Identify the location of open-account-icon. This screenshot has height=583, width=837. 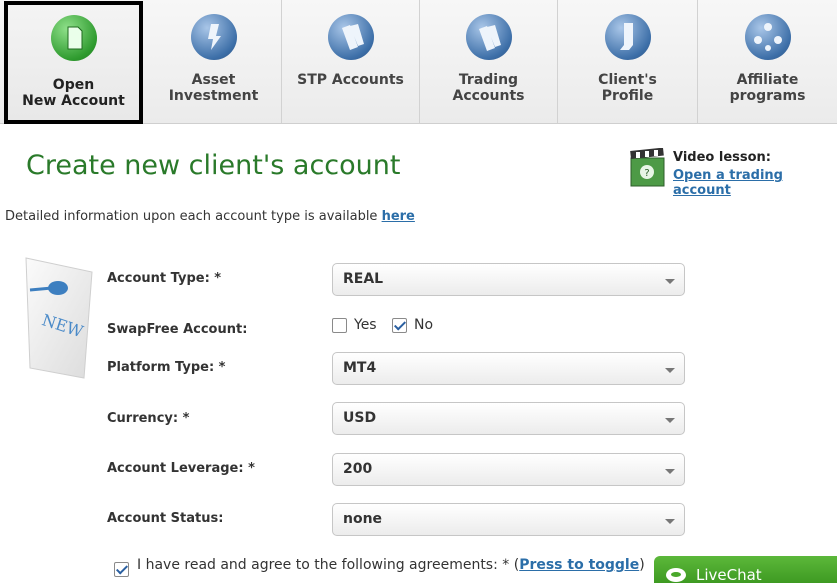
(73, 38).